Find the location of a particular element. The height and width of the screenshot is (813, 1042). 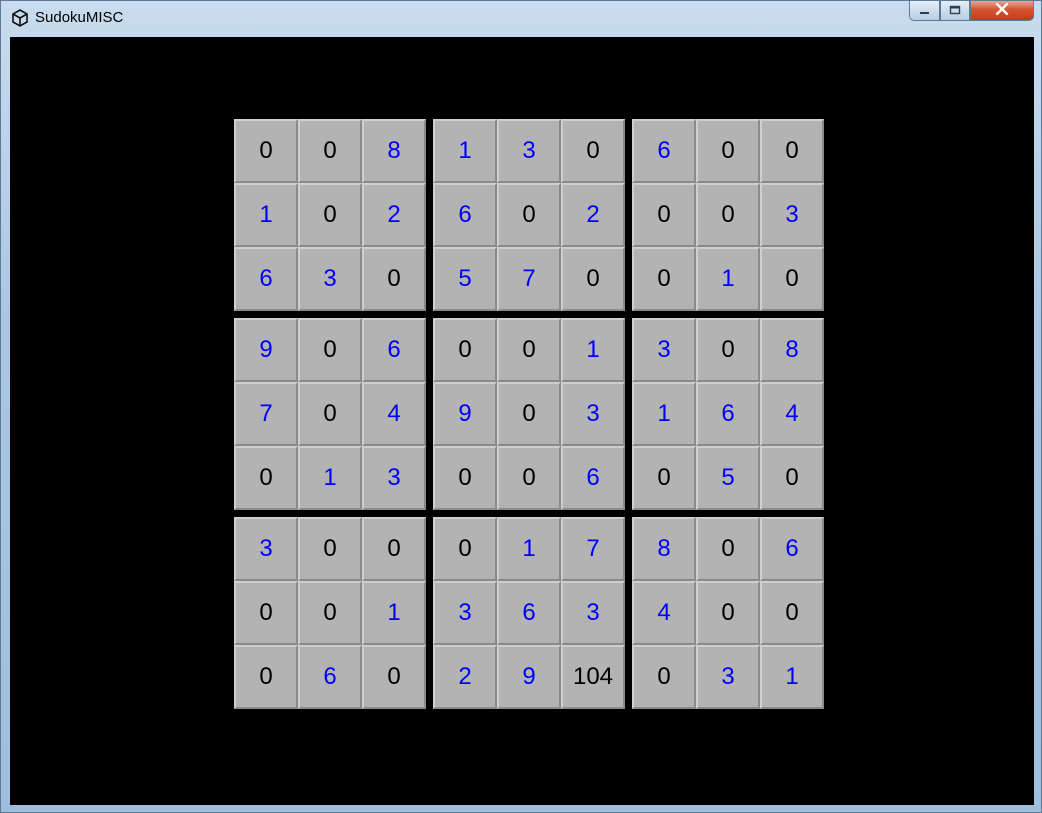

maximize-button is located at coordinates (955, 11).